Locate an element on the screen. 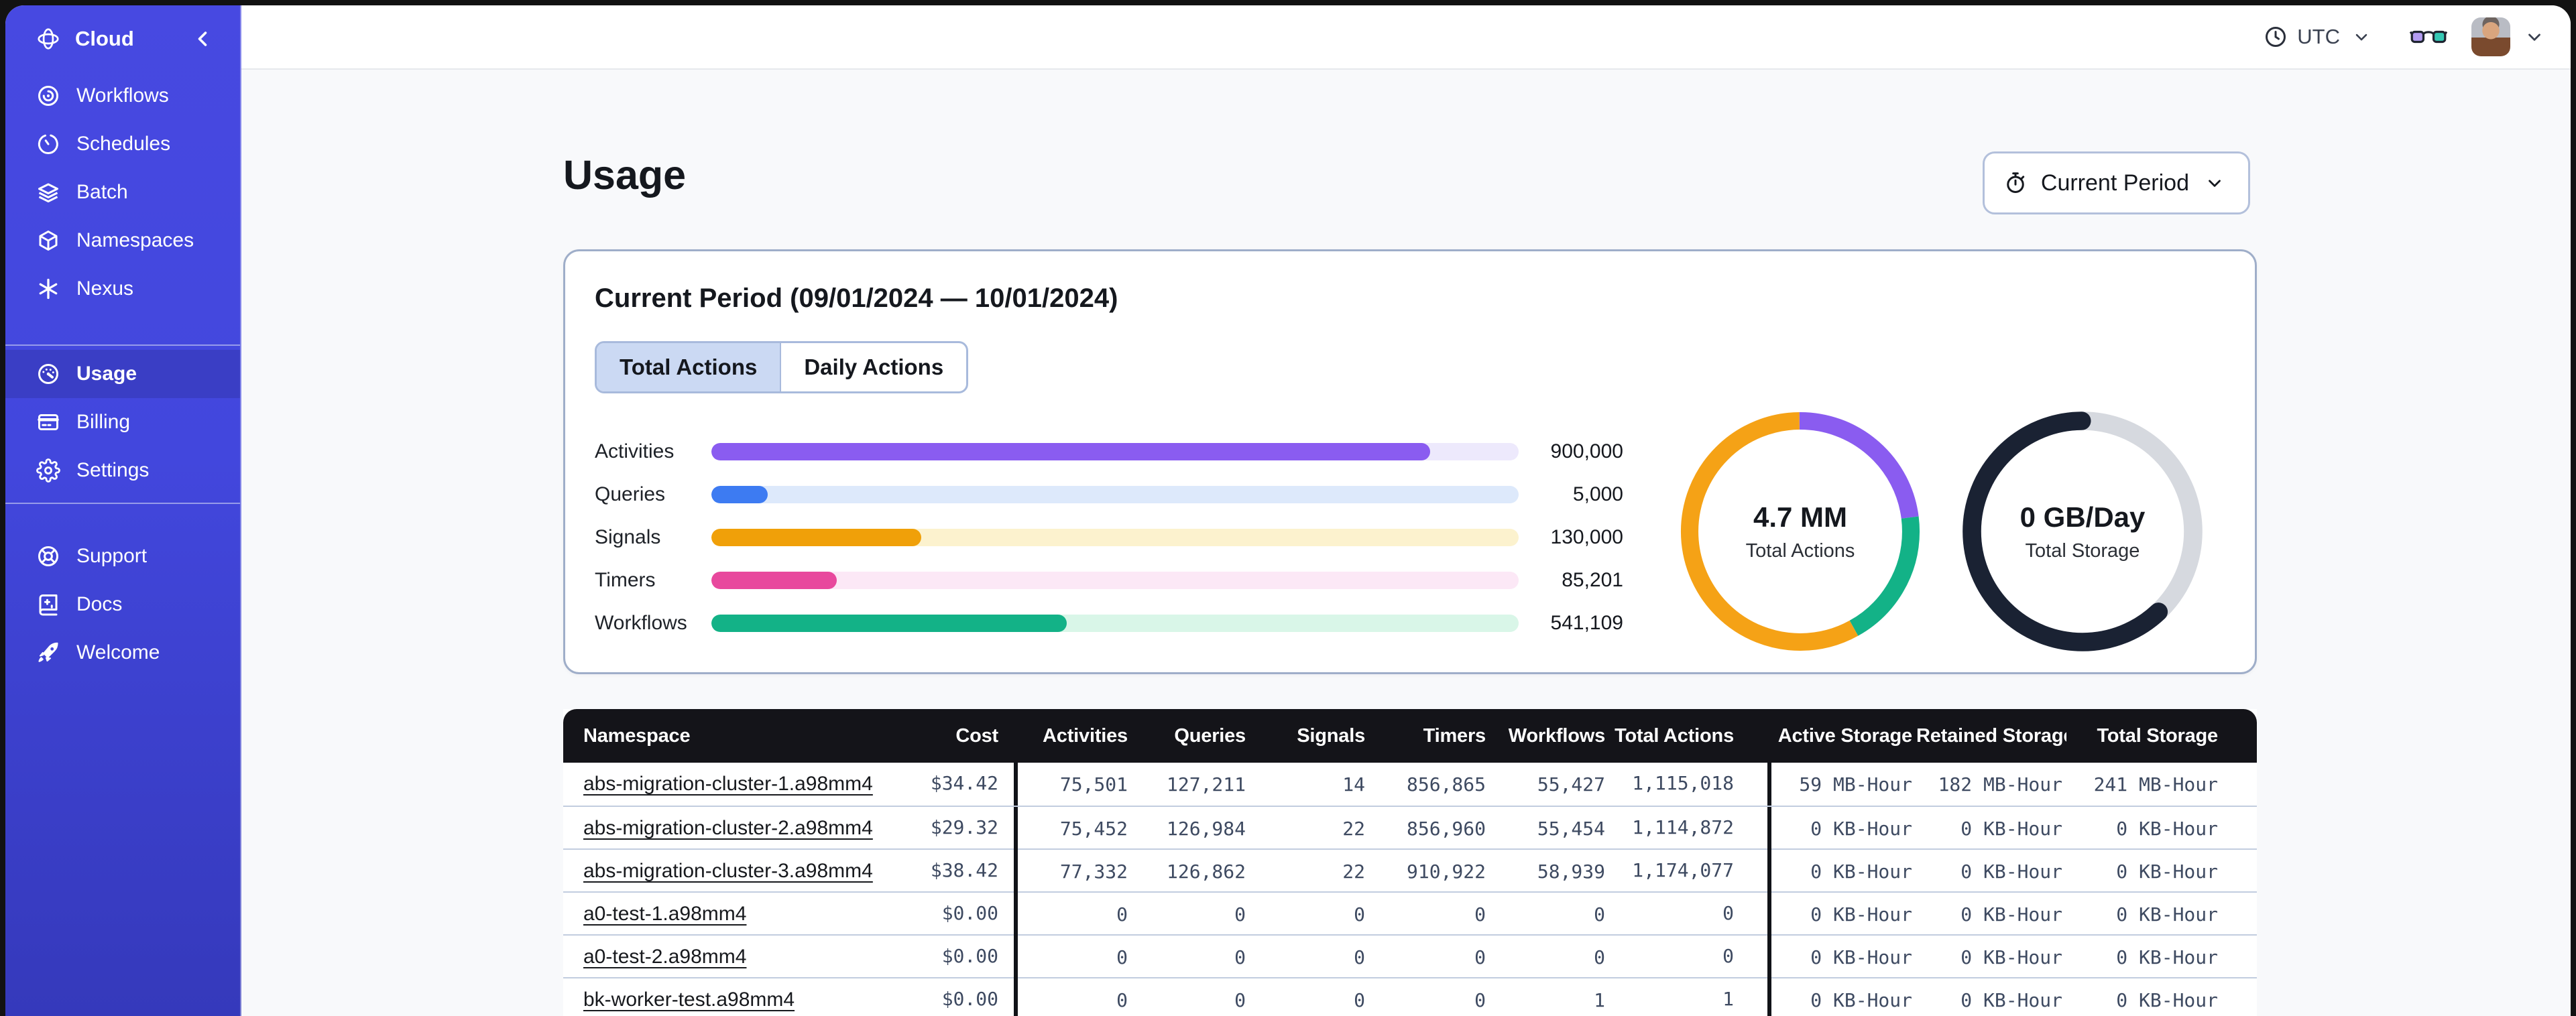 The image size is (2576, 1016). namespace-link: abs-migration-cluster-3.a98mm4 is located at coordinates (728, 871).